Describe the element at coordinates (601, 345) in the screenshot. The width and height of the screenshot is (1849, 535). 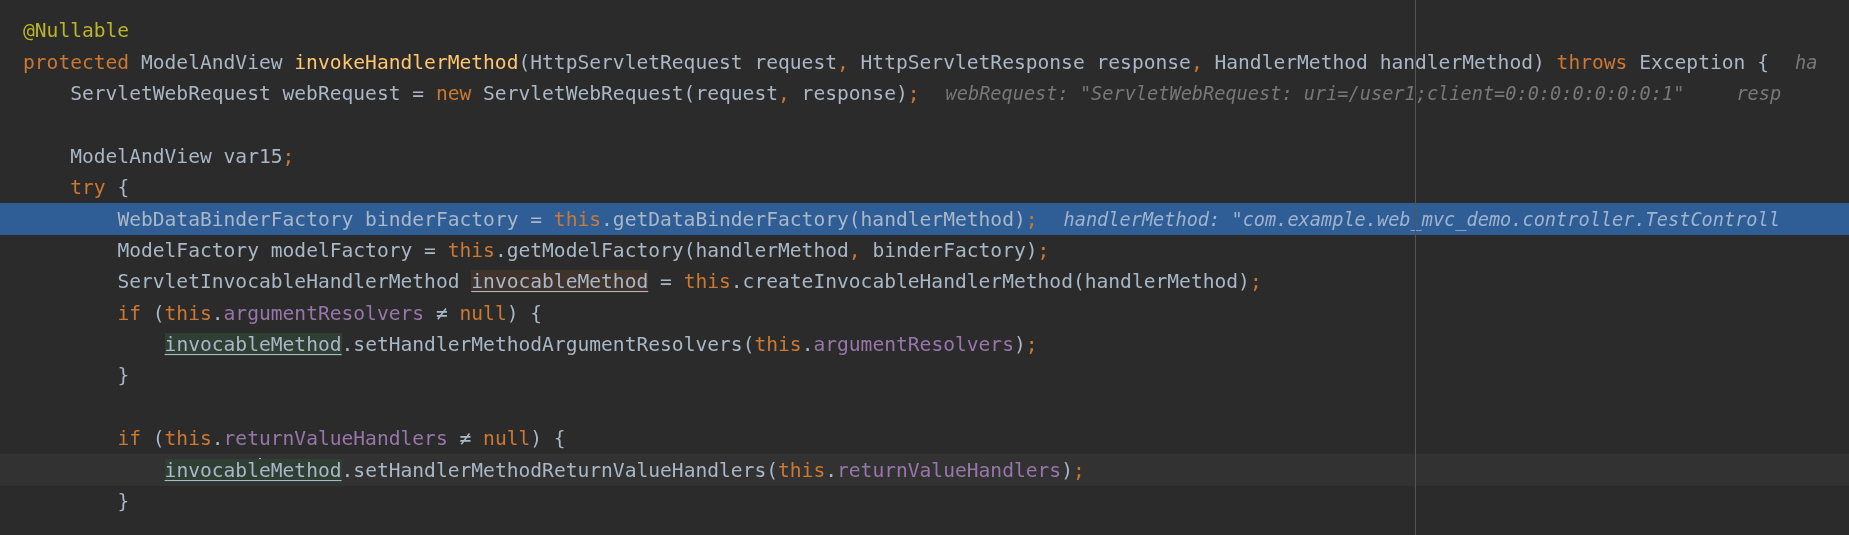
I see `code-line: invocableMethod.setHandlerMethodArgumentResolvers(this.argumentResolvers);` at that location.